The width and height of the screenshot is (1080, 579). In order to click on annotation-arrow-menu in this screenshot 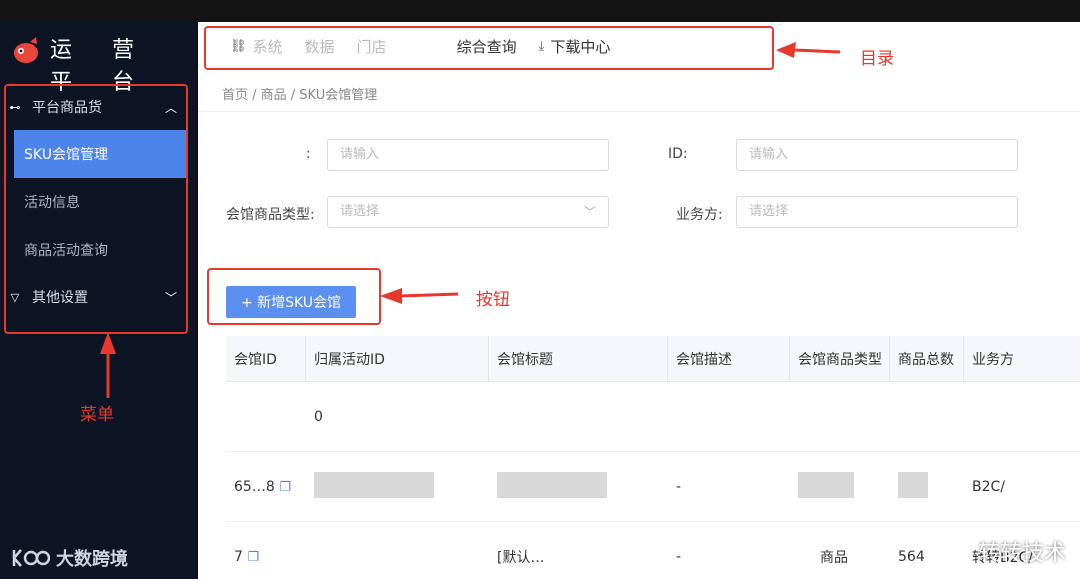, I will do `click(108, 365)`.